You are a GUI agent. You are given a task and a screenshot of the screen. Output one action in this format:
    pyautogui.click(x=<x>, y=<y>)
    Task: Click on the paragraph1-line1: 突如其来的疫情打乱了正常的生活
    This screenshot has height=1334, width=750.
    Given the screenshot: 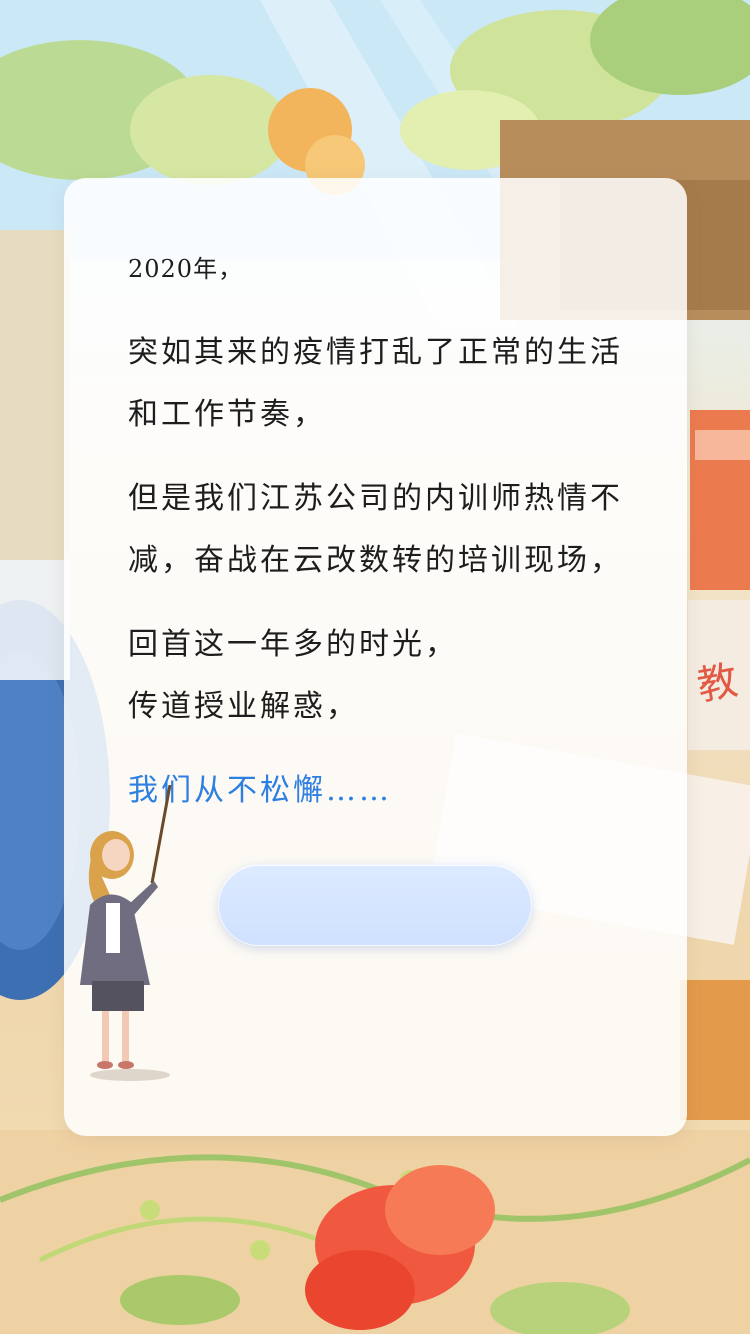 What is the action you would take?
    pyautogui.click(x=375, y=352)
    